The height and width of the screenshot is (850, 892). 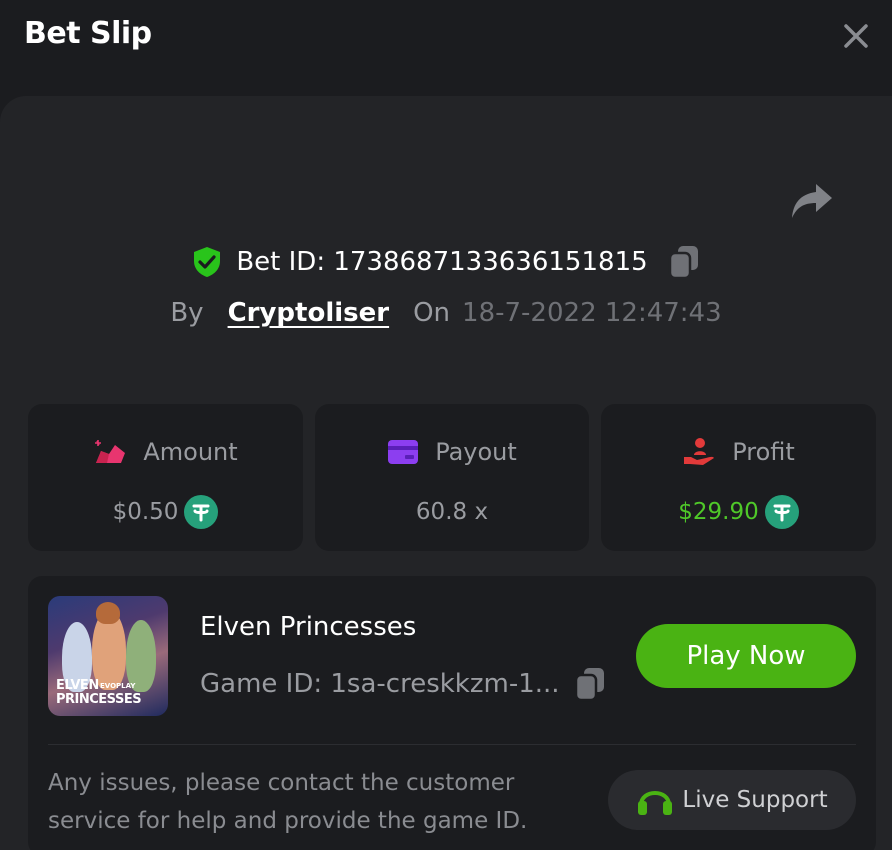 What do you see at coordinates (403, 452) in the screenshot?
I see `card-icon` at bounding box center [403, 452].